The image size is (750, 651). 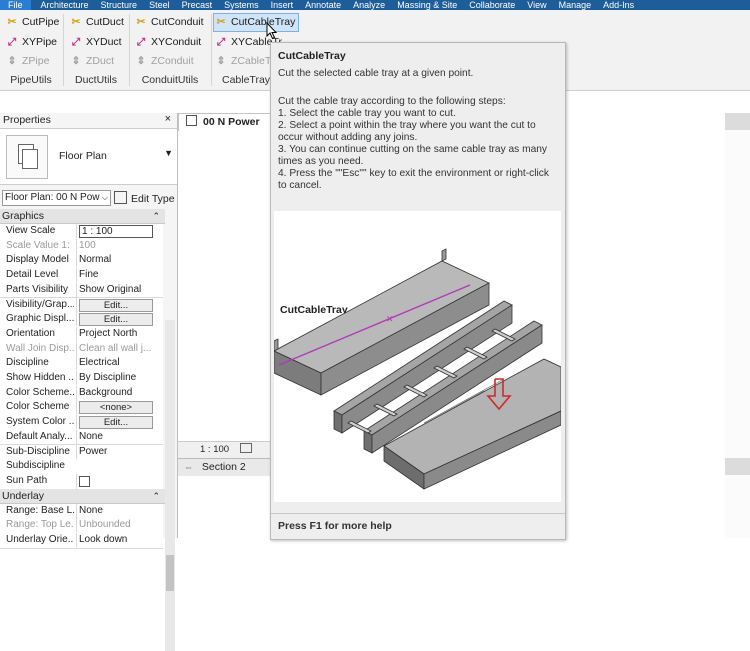 I want to click on cut-cable-tray-button: ✂ CutCableTray, so click(x=256, y=22).